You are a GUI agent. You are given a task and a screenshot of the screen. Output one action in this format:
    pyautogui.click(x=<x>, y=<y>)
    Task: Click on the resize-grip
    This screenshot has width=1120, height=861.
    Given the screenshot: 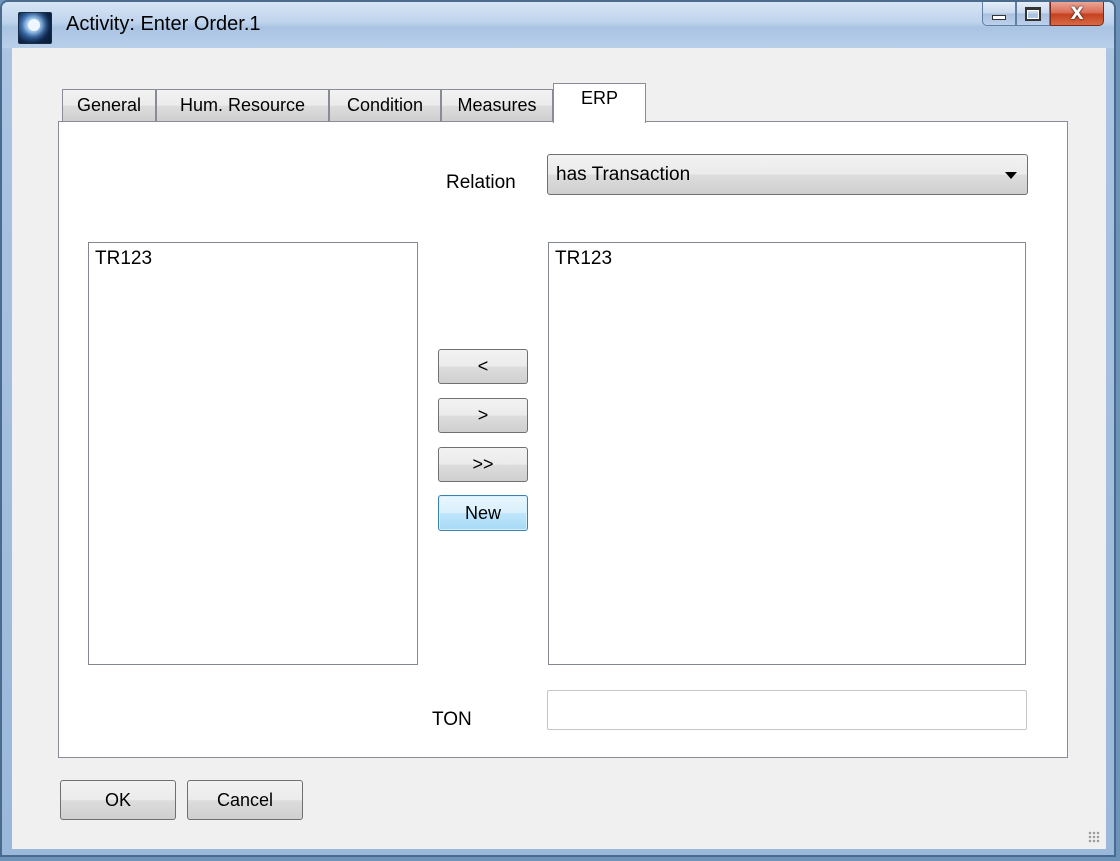 What is the action you would take?
    pyautogui.click(x=1094, y=837)
    